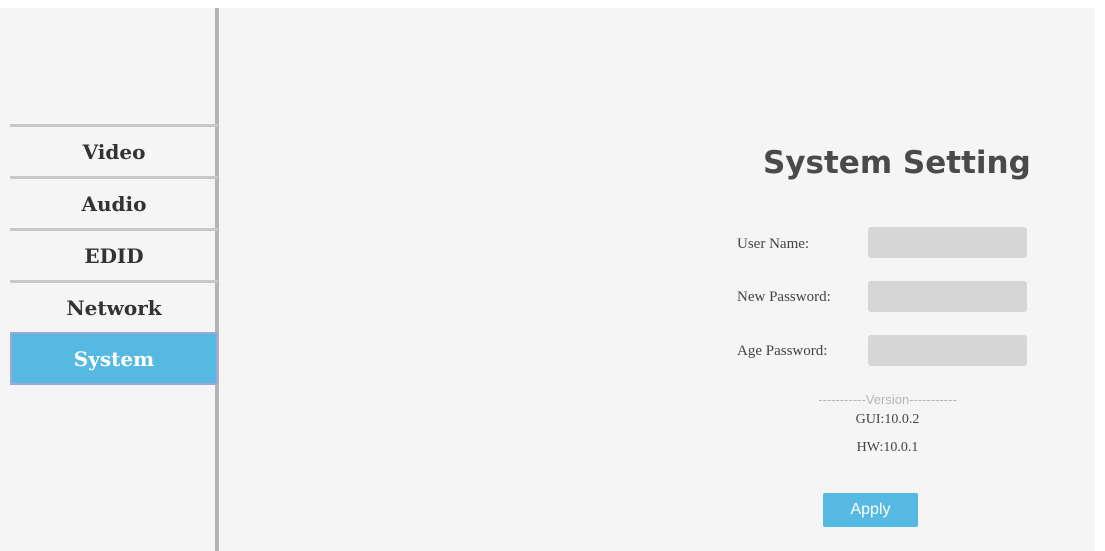 The height and width of the screenshot is (551, 1105). Describe the element at coordinates (114, 202) in the screenshot. I see `sidebar-item-audio: Audio` at that location.